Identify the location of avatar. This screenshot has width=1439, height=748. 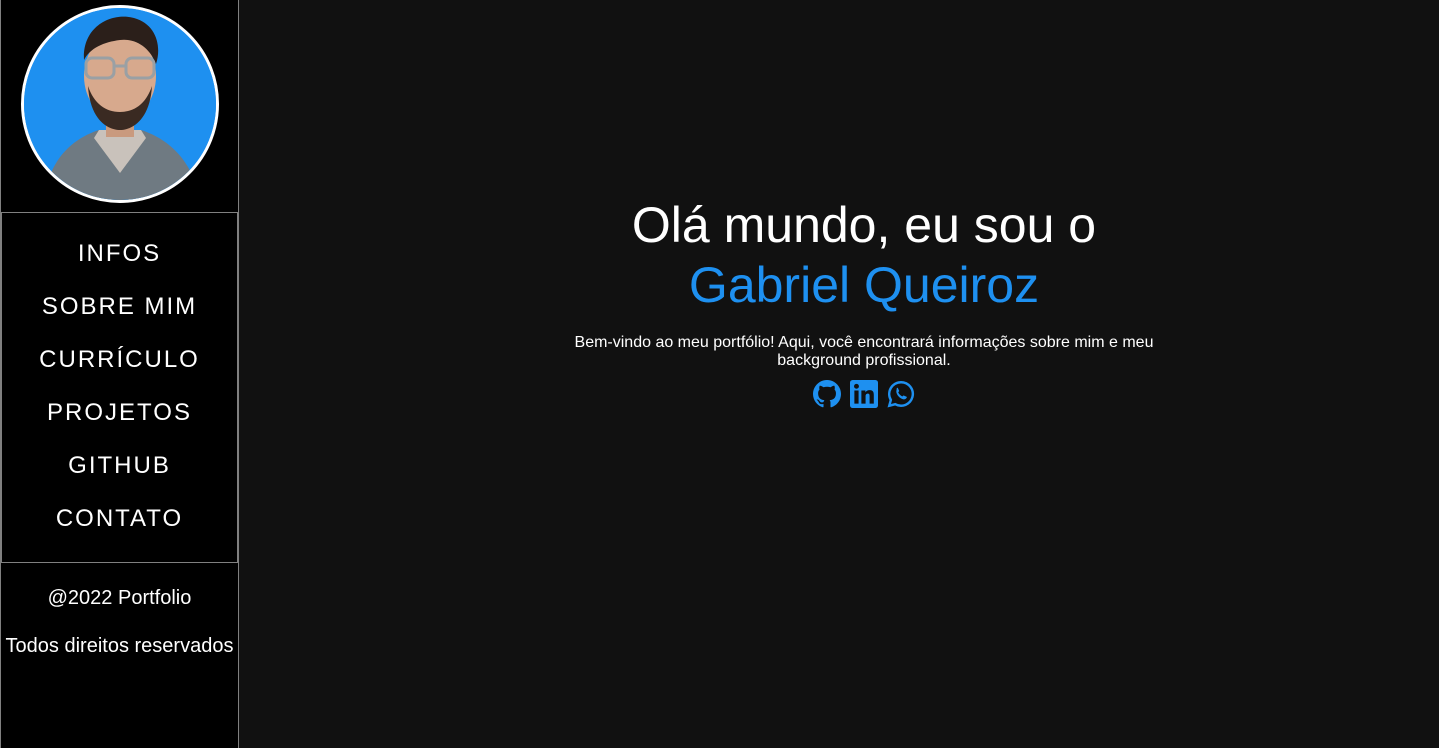
(120, 104).